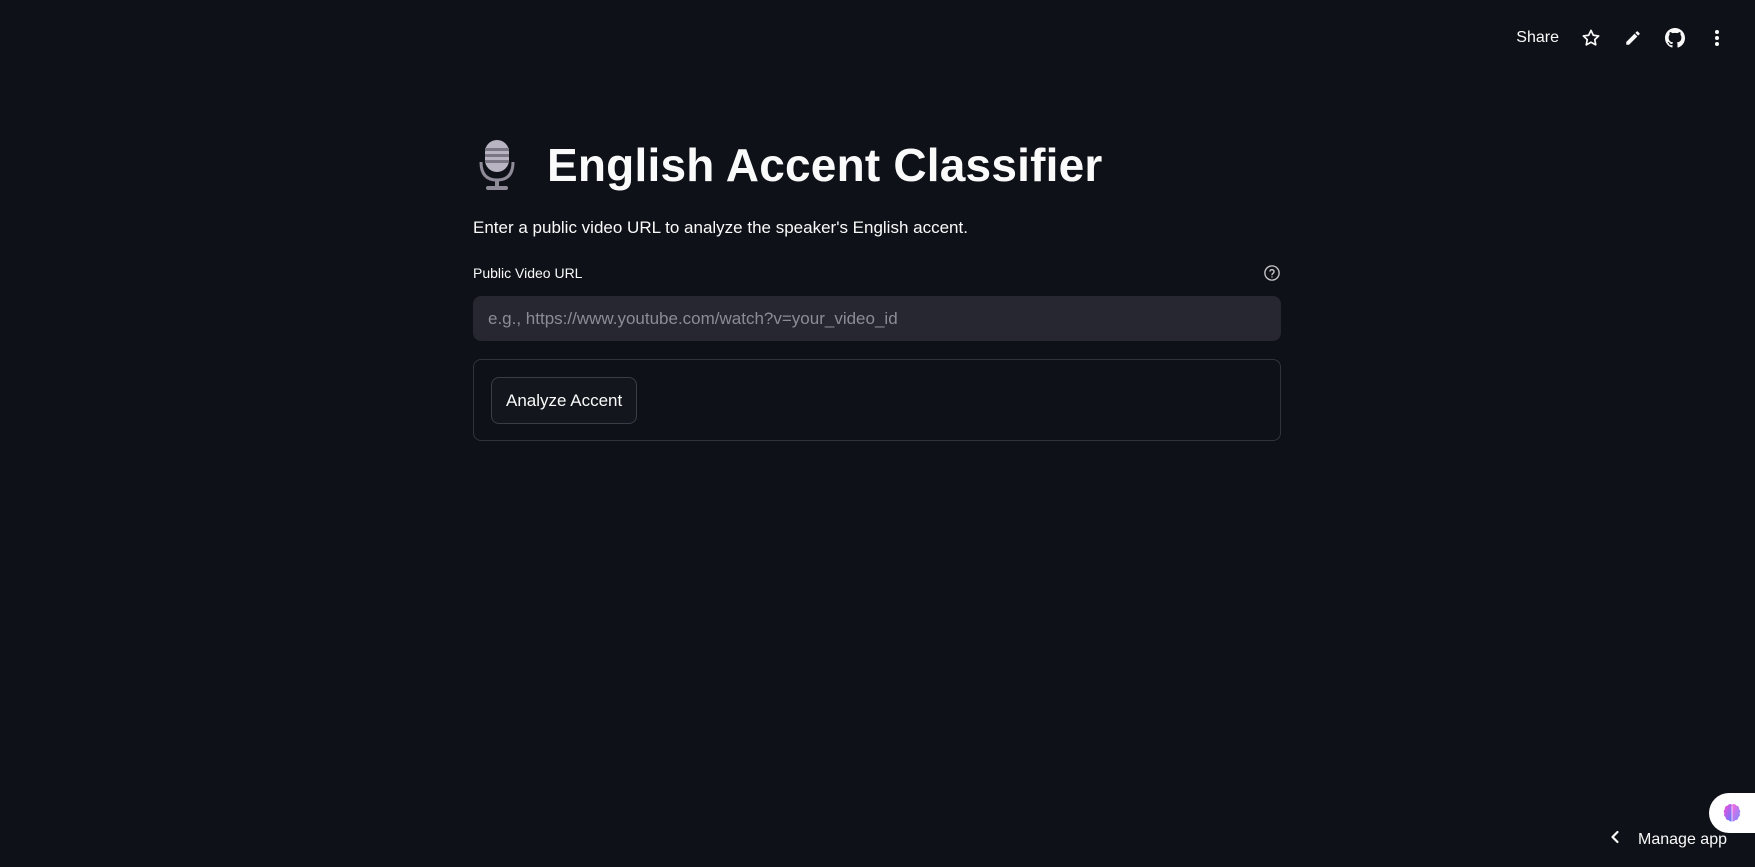  I want to click on github-icon, so click(1675, 38).